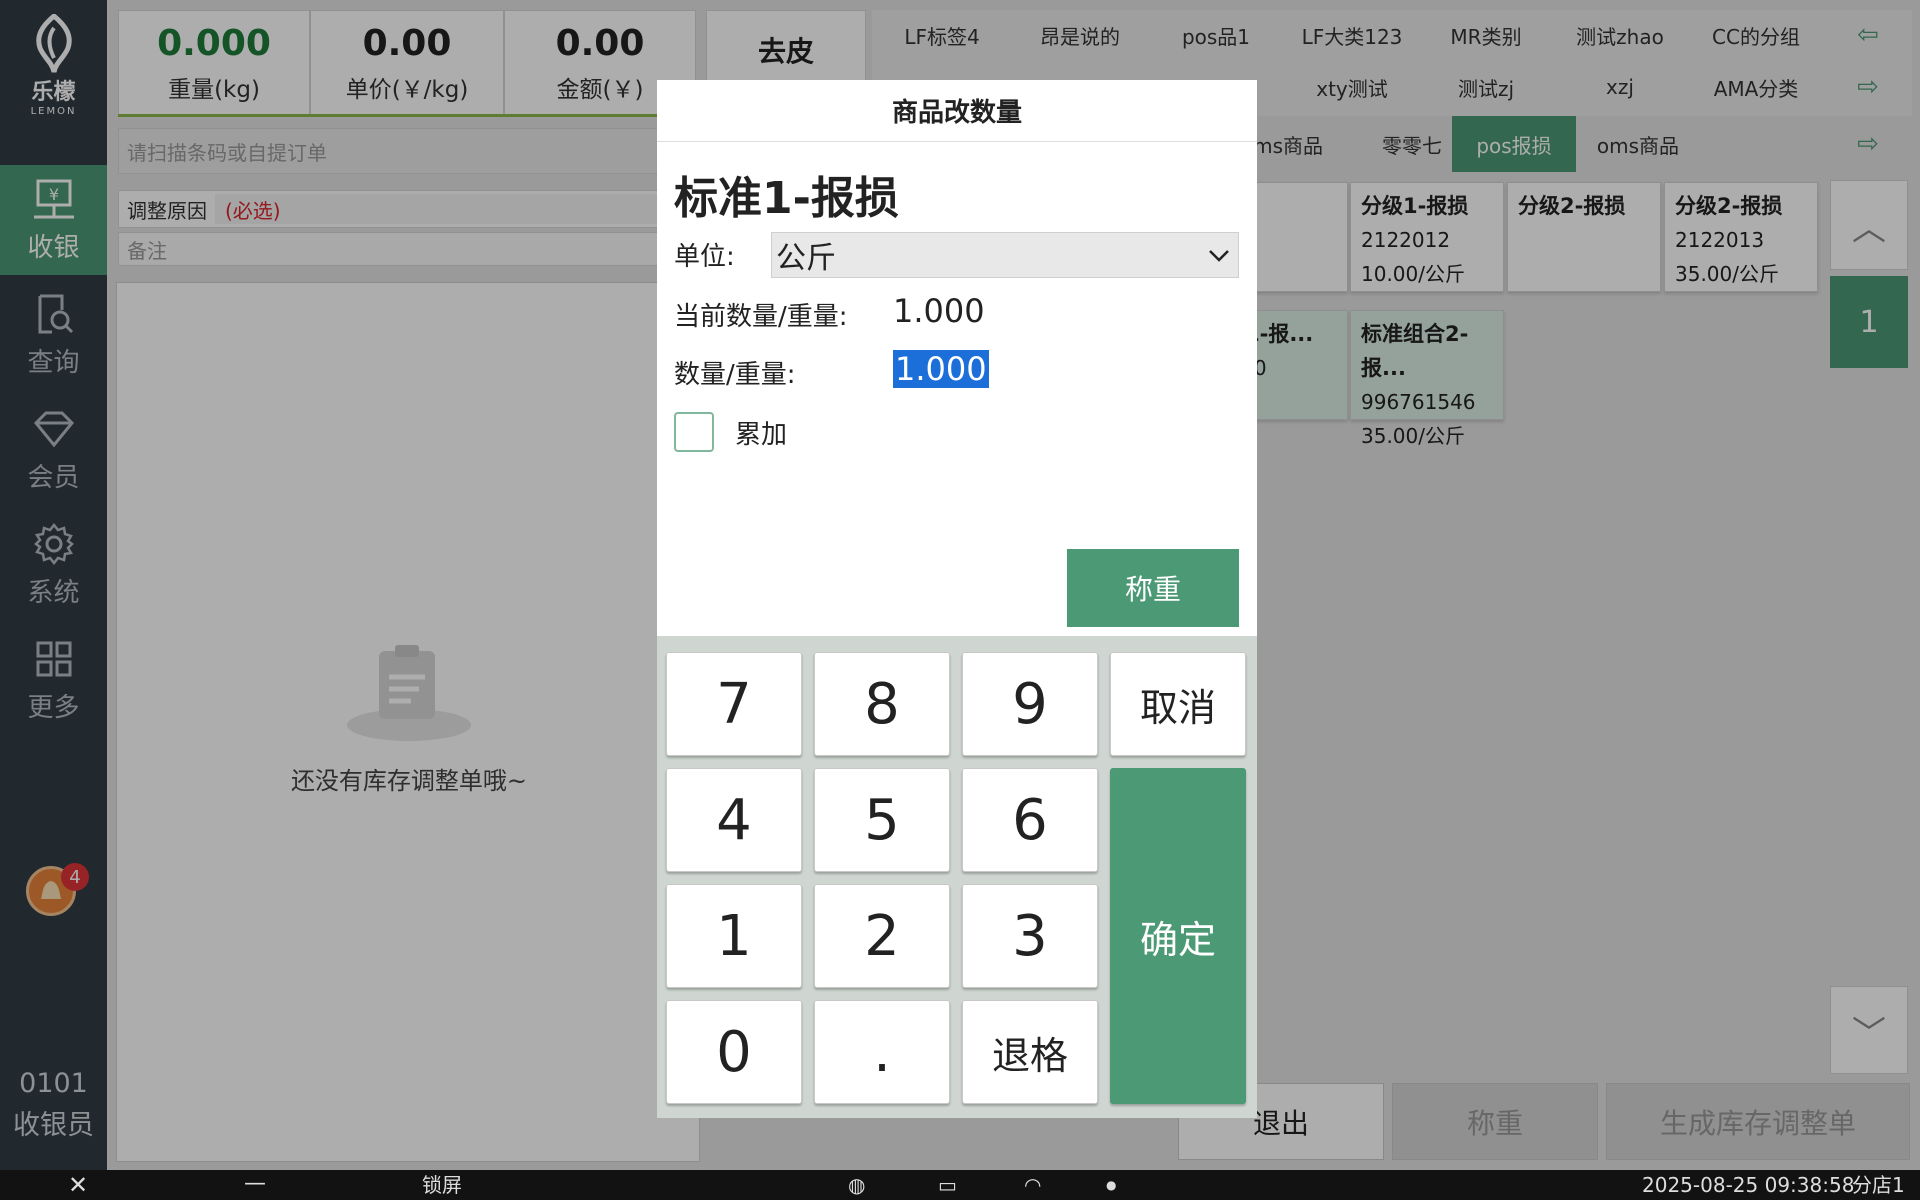 The image size is (1920, 1200). Describe the element at coordinates (1032, 1185) in the screenshot. I see `wifi-icon: ◠` at that location.